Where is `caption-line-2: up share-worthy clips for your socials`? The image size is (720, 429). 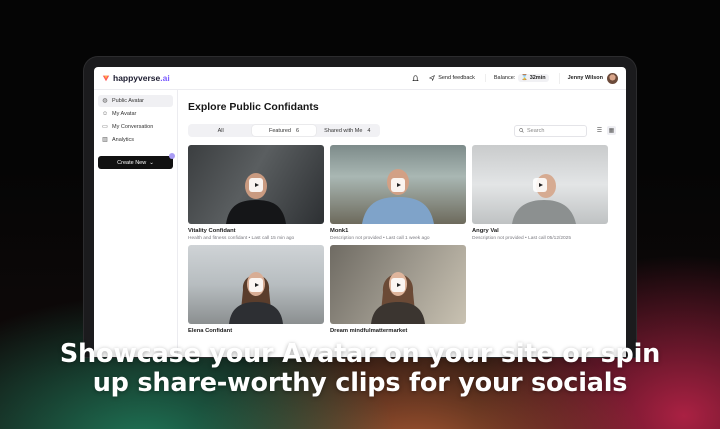 caption-line-2: up share-worthy clips for your socials is located at coordinates (360, 383).